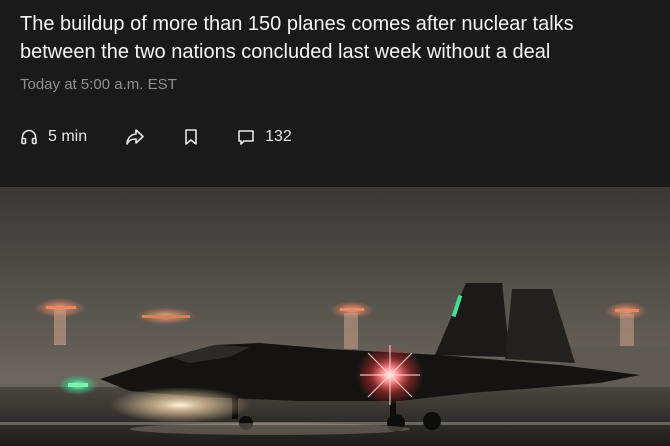 The height and width of the screenshot is (446, 670). What do you see at coordinates (29, 137) in the screenshot?
I see `headphones-icon` at bounding box center [29, 137].